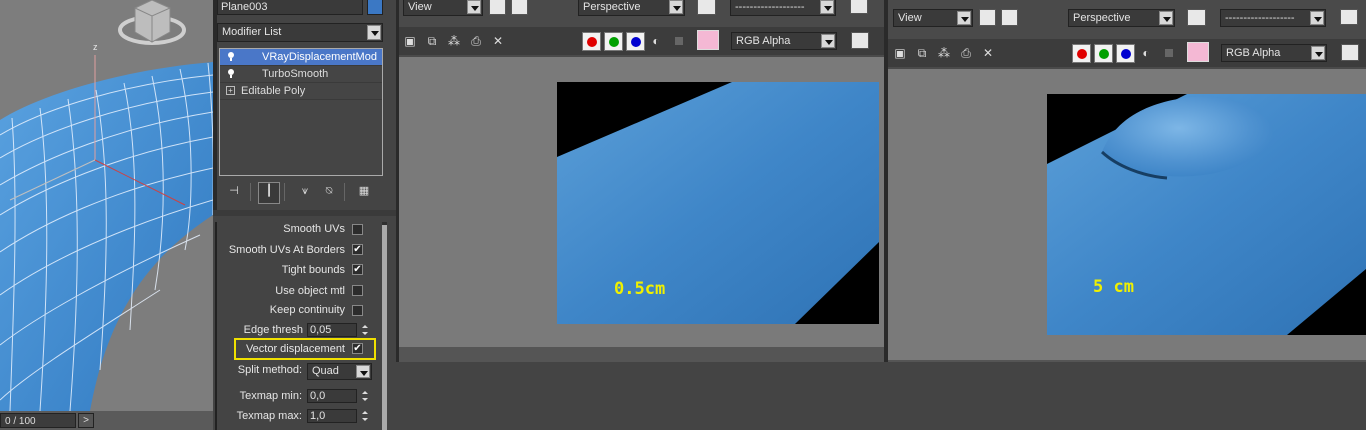  I want to click on smooth-uvs-label: Smooth UVs, so click(314, 229).